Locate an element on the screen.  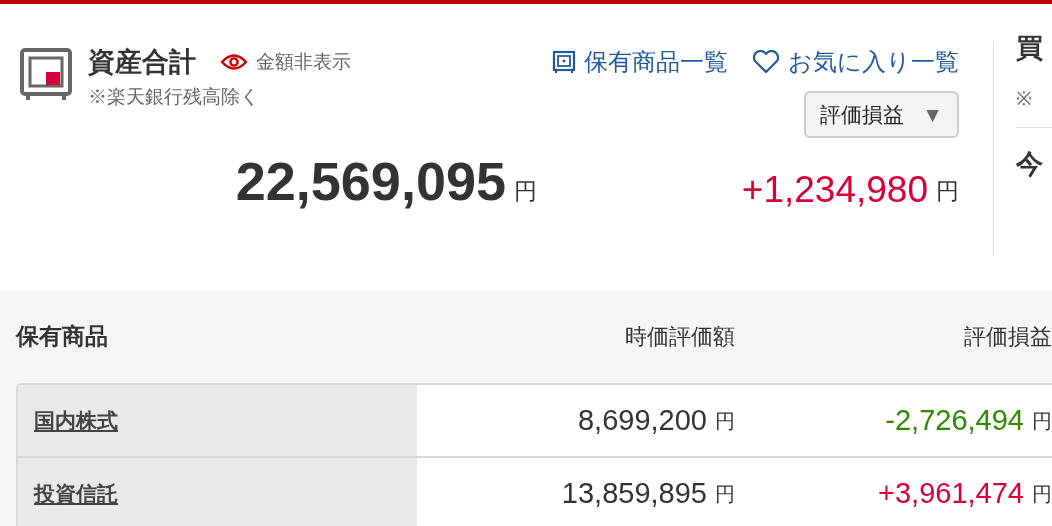
market-value: 13,859,895 is located at coordinates (634, 493).